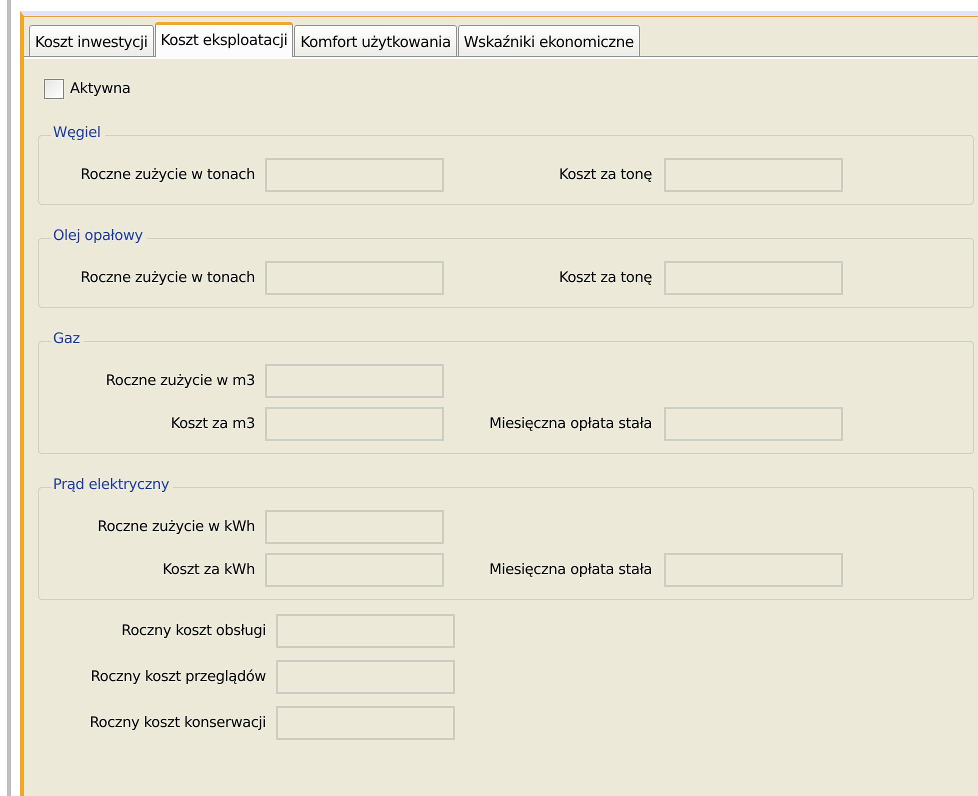  I want to click on tab: Komfort użytkowania, so click(375, 40).